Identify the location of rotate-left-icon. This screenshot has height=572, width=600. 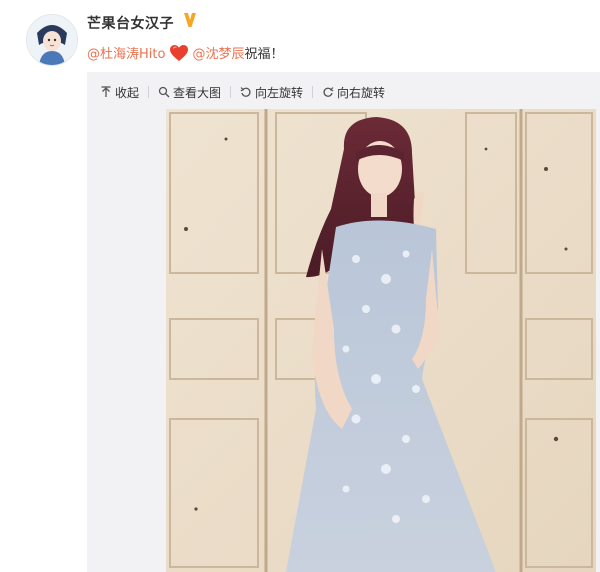
(245, 92).